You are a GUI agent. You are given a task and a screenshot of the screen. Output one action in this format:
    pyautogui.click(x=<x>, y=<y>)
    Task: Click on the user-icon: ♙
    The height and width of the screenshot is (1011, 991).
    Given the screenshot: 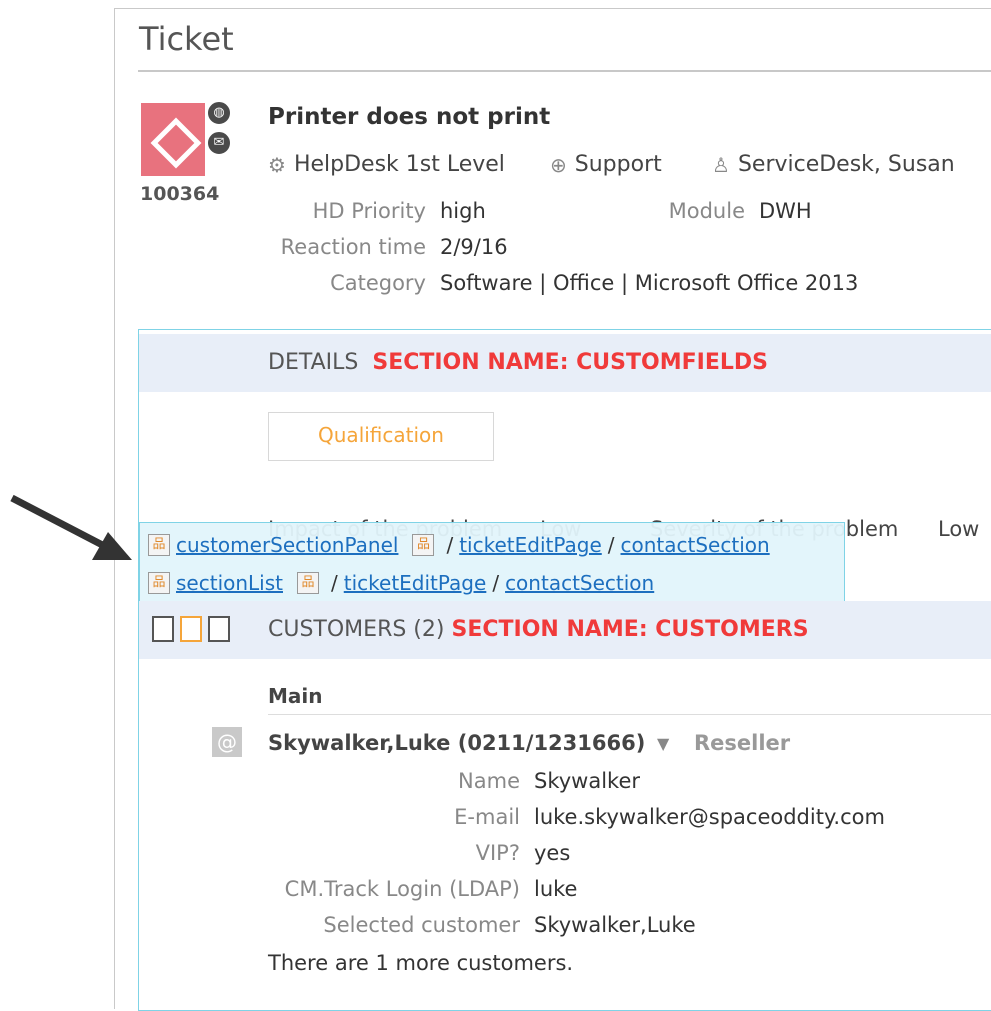 What is the action you would take?
    pyautogui.click(x=721, y=164)
    